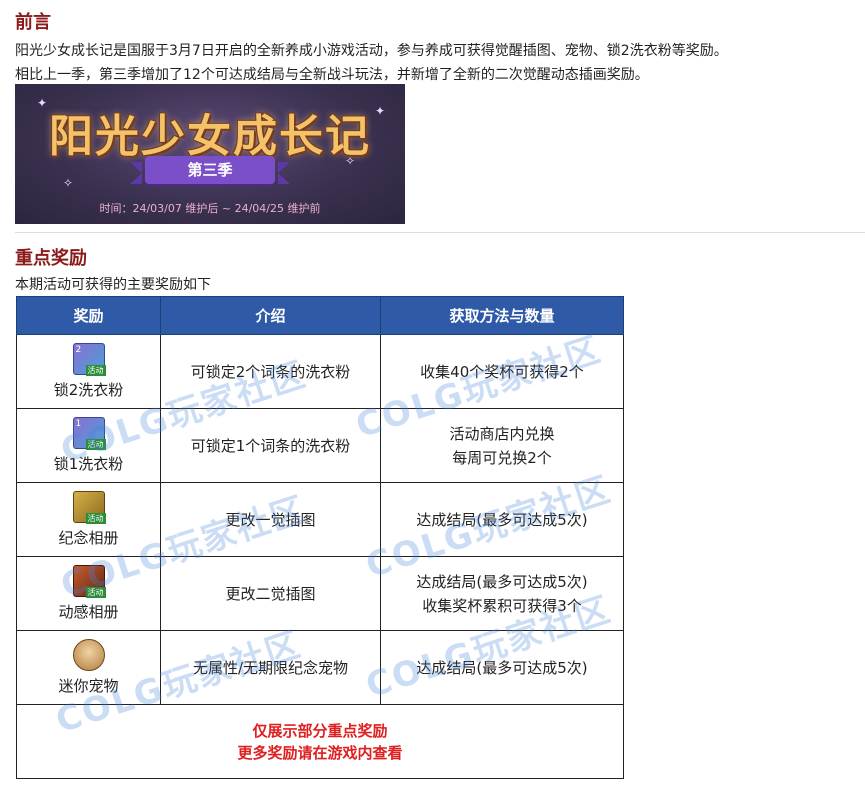 The width and height of the screenshot is (865, 800). What do you see at coordinates (270, 371) in the screenshot?
I see `reward-intro: 可锁定2个词条的洗衣粉` at bounding box center [270, 371].